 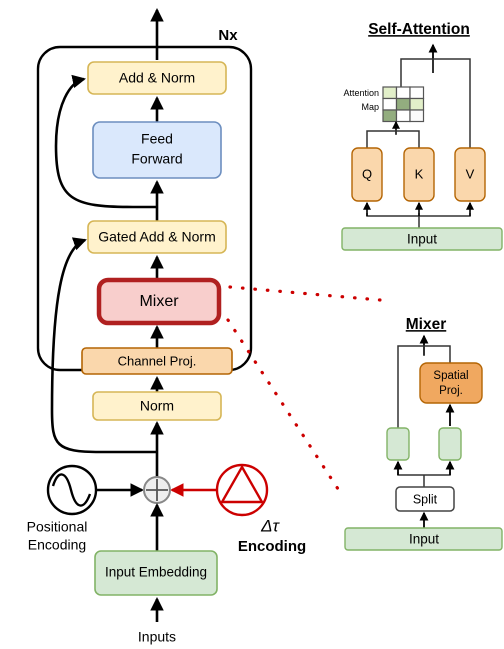 I want to click on mixer-branch-left-box, so click(x=398, y=444).